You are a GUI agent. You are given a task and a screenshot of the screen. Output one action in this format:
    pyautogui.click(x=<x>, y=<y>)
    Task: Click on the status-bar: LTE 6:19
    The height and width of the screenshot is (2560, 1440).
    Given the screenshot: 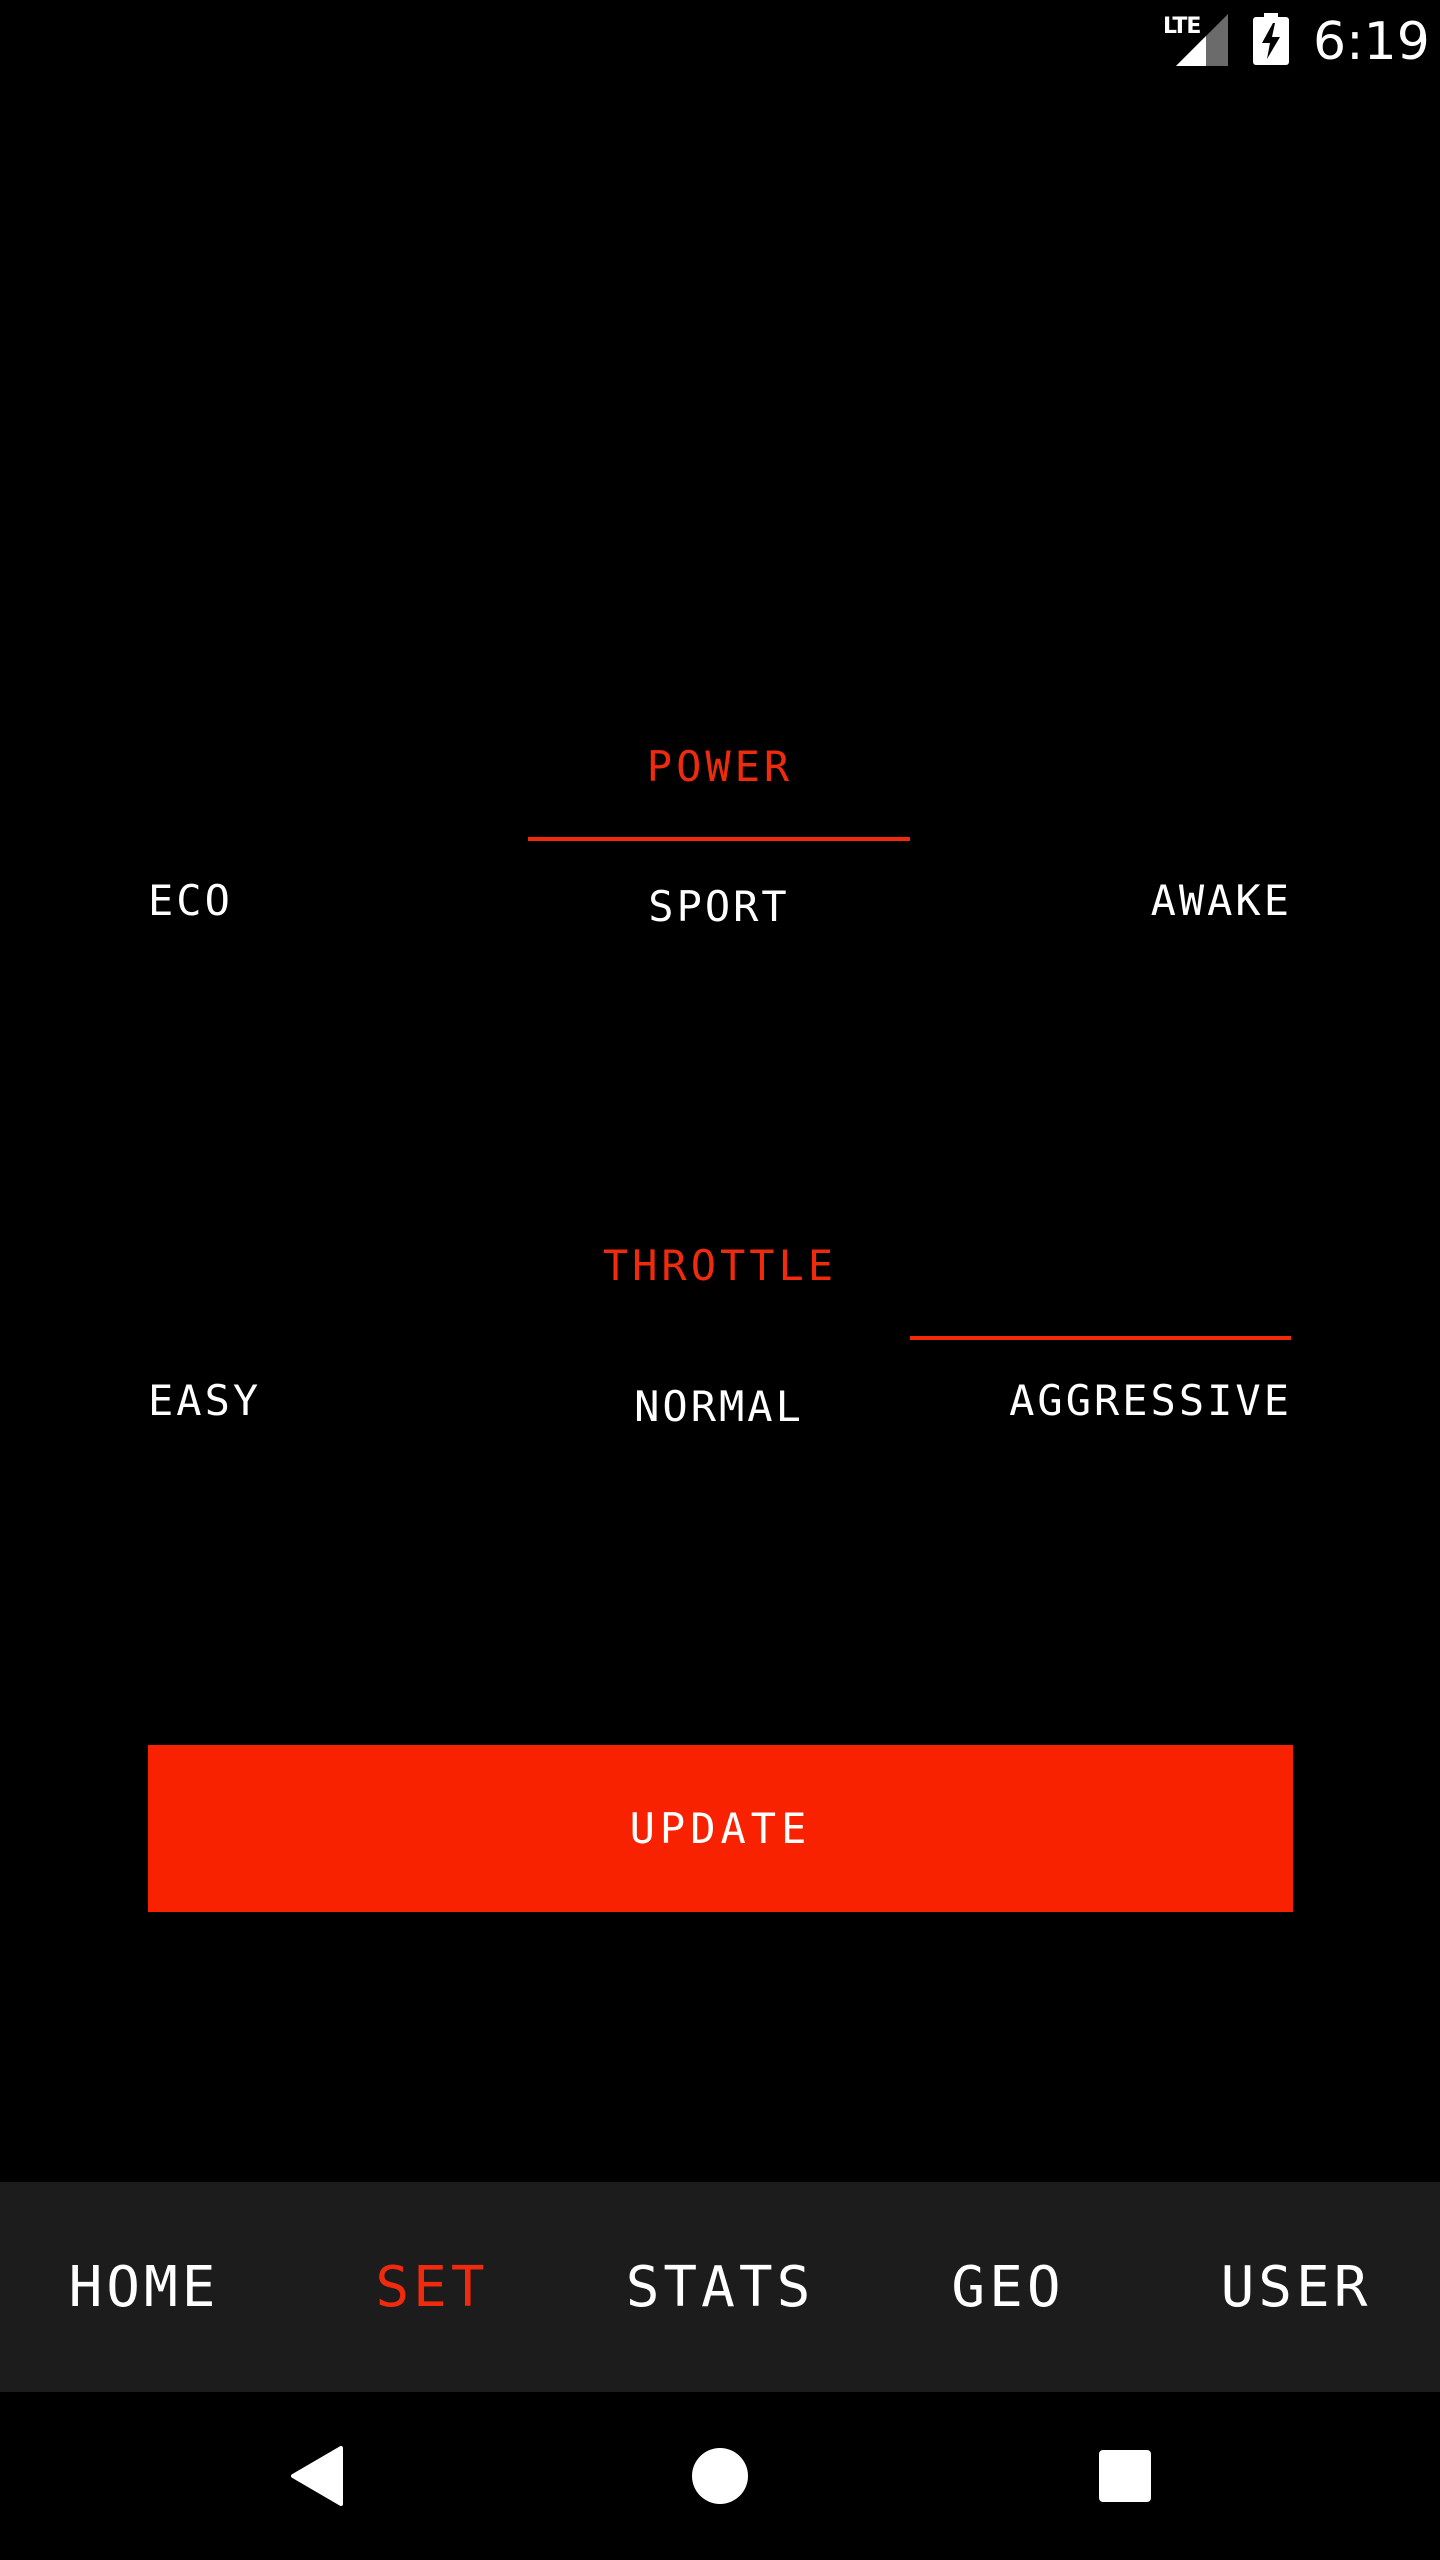 What is the action you would take?
    pyautogui.click(x=720, y=42)
    